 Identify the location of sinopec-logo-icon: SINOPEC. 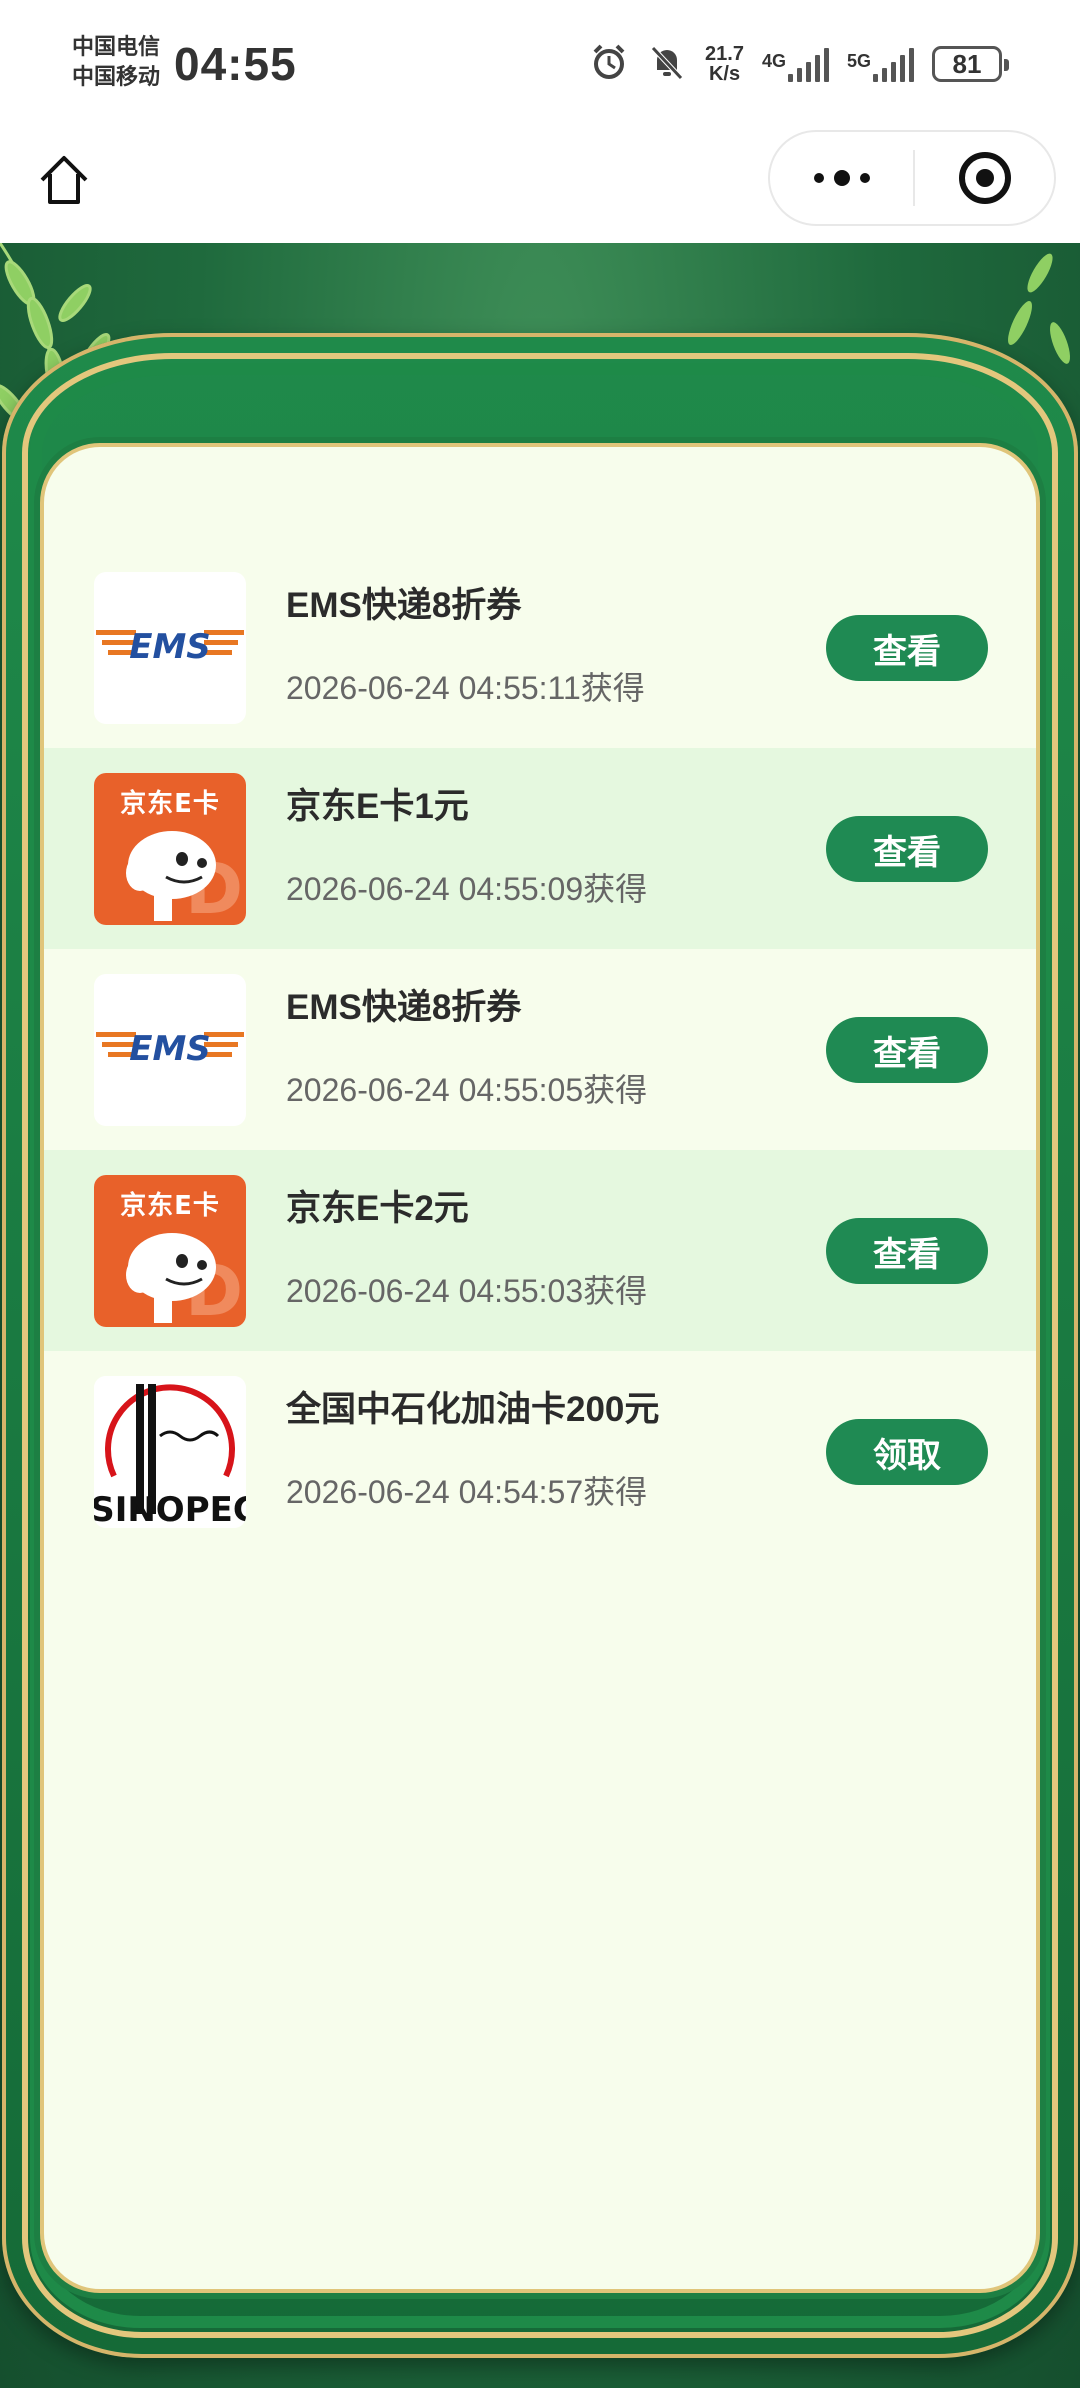
(170, 1452).